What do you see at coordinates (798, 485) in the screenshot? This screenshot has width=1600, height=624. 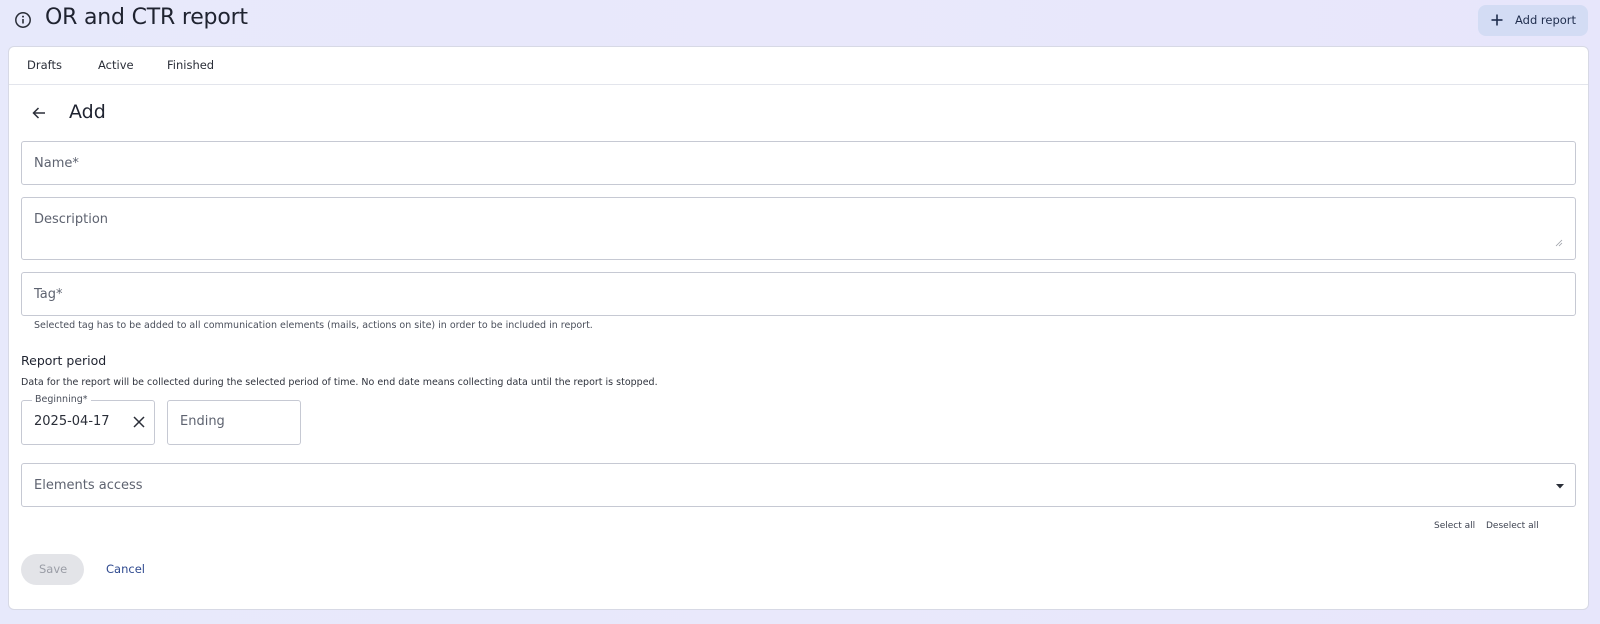 I see `elements-access-select: Elements access` at bounding box center [798, 485].